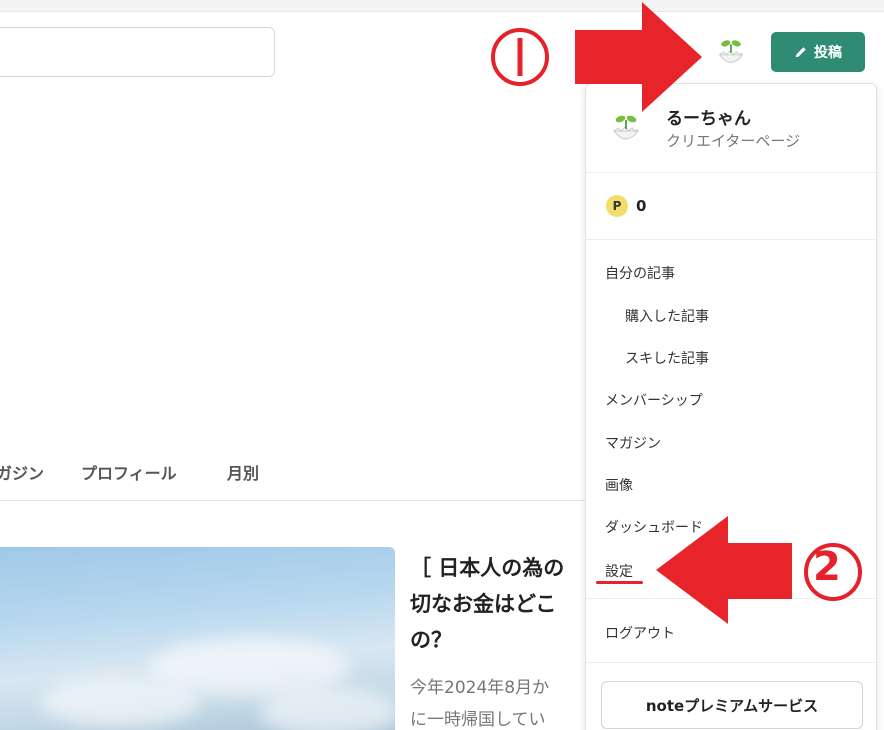 The height and width of the screenshot is (730, 884). What do you see at coordinates (619, 485) in the screenshot?
I see `menu-item-images: 画像` at bounding box center [619, 485].